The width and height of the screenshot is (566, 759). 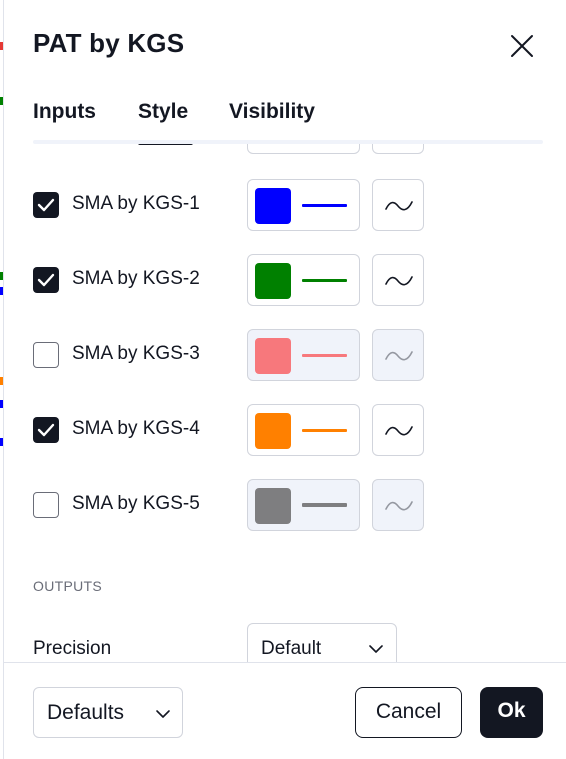 I want to click on tab-visibility: Visibility, so click(x=272, y=112).